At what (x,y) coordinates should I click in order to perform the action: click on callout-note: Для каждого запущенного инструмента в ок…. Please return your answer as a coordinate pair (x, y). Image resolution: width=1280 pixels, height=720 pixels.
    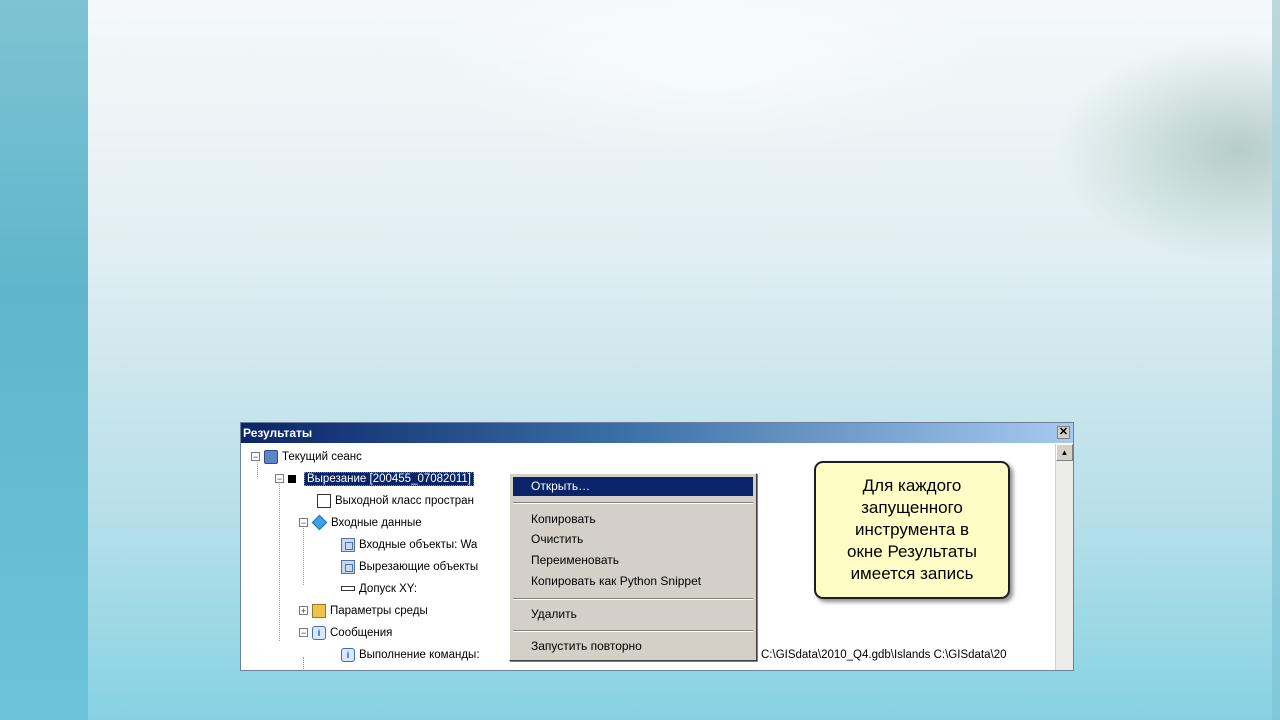
    Looking at the image, I should click on (912, 530).